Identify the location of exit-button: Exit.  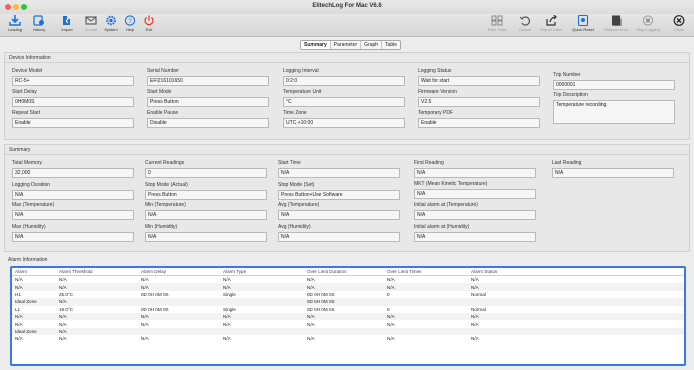
(149, 23).